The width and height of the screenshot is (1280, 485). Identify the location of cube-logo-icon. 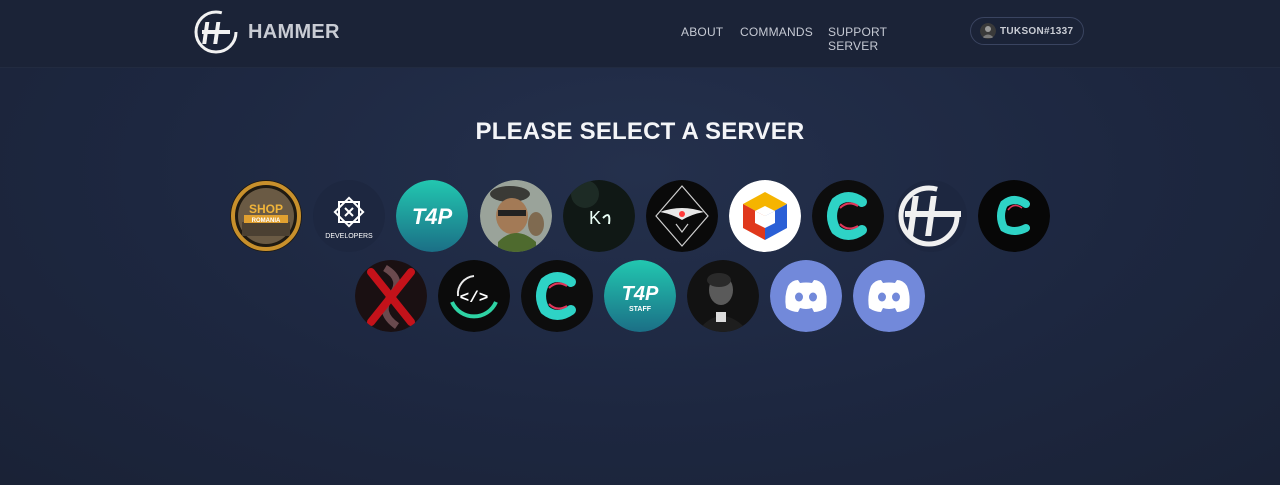
(765, 216).